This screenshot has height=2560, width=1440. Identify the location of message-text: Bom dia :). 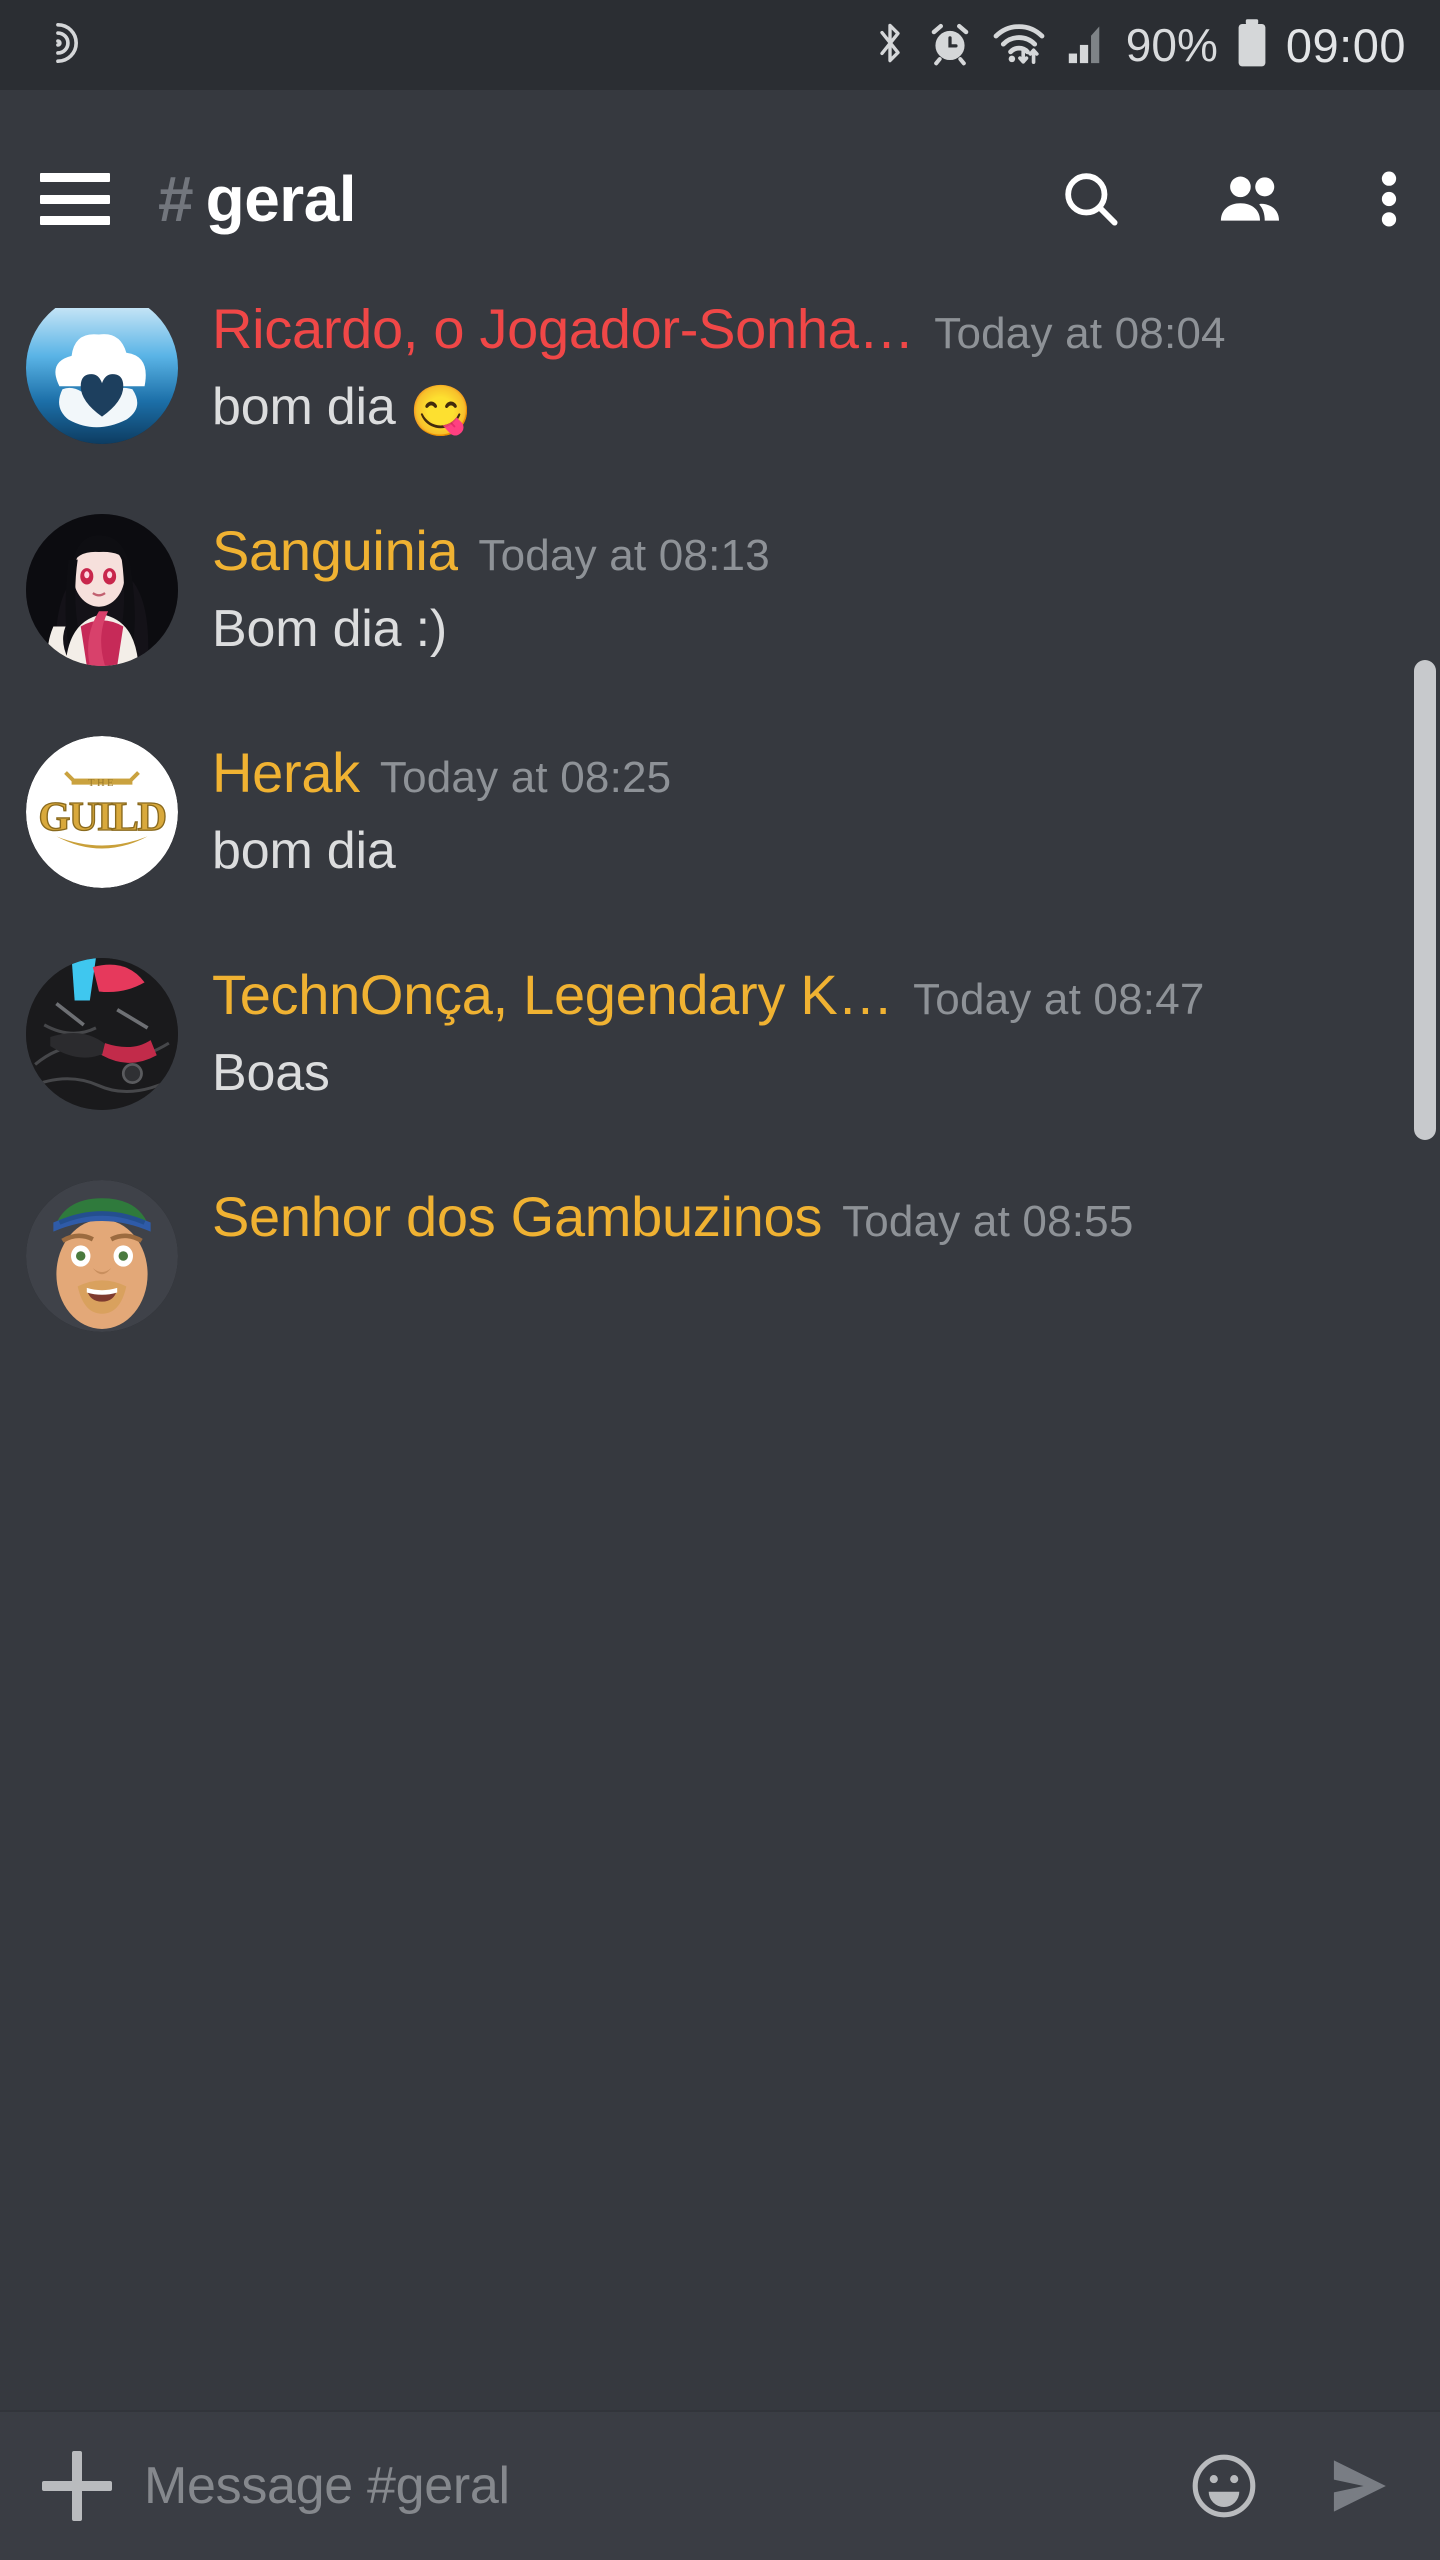
(329, 628).